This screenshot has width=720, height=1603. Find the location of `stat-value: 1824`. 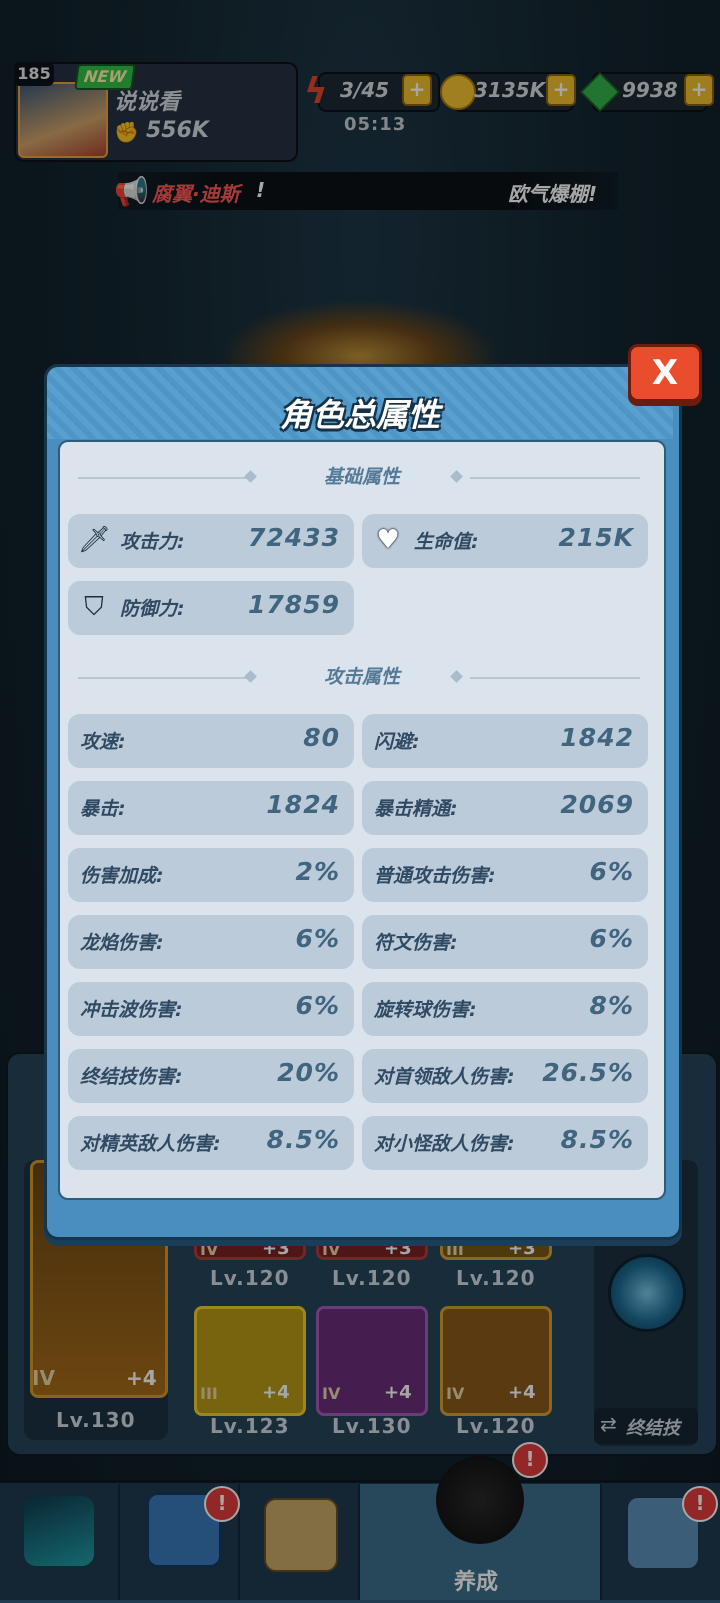

stat-value: 1824 is located at coordinates (303, 804).